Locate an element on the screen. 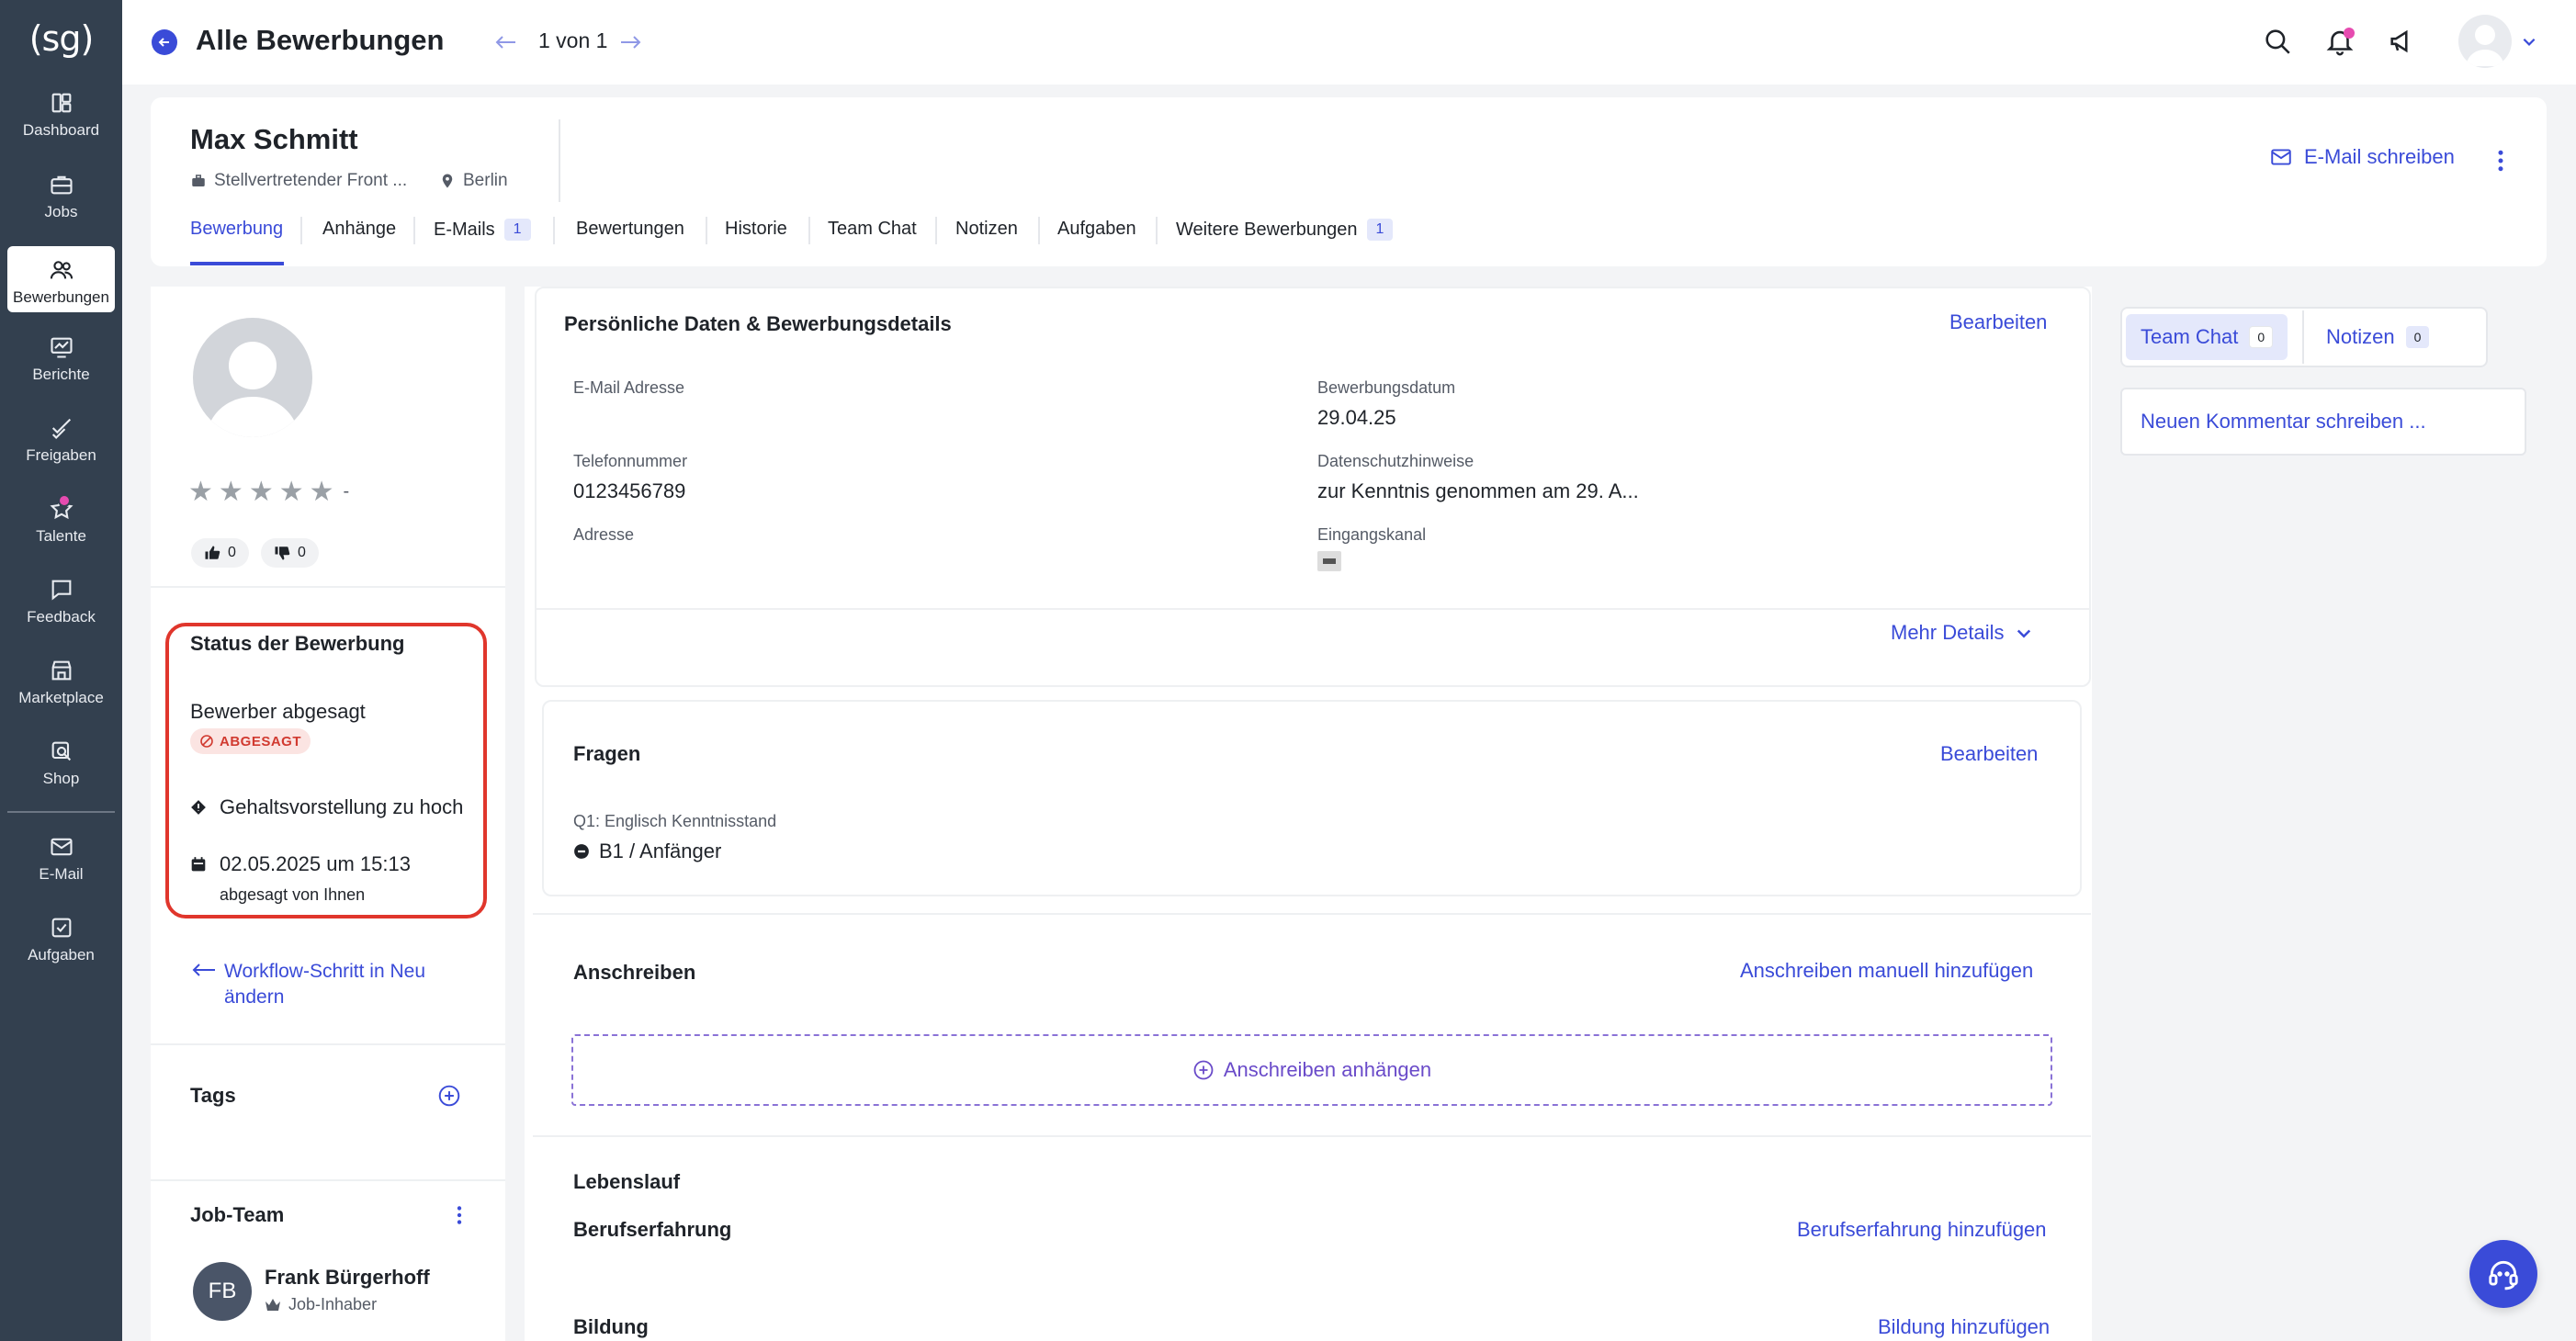  sidebar-item-label: Berichte is located at coordinates (61, 374).